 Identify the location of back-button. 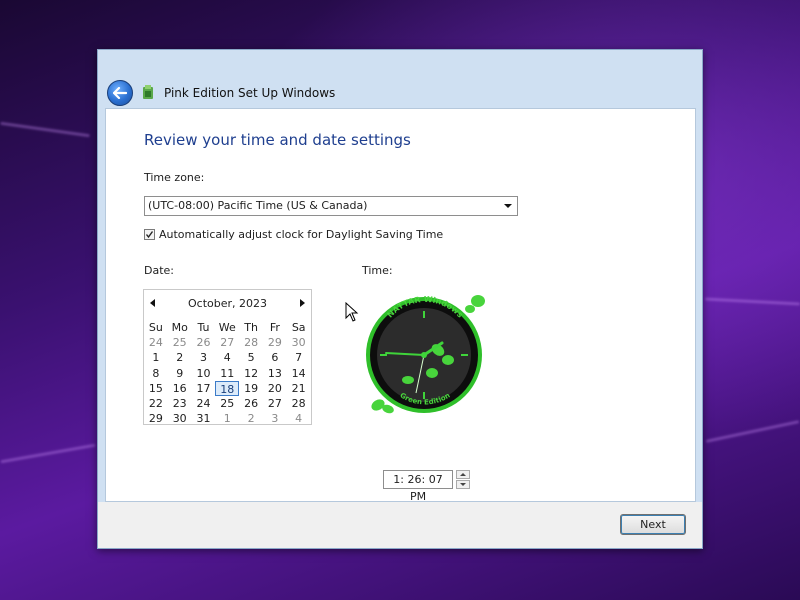
(120, 93).